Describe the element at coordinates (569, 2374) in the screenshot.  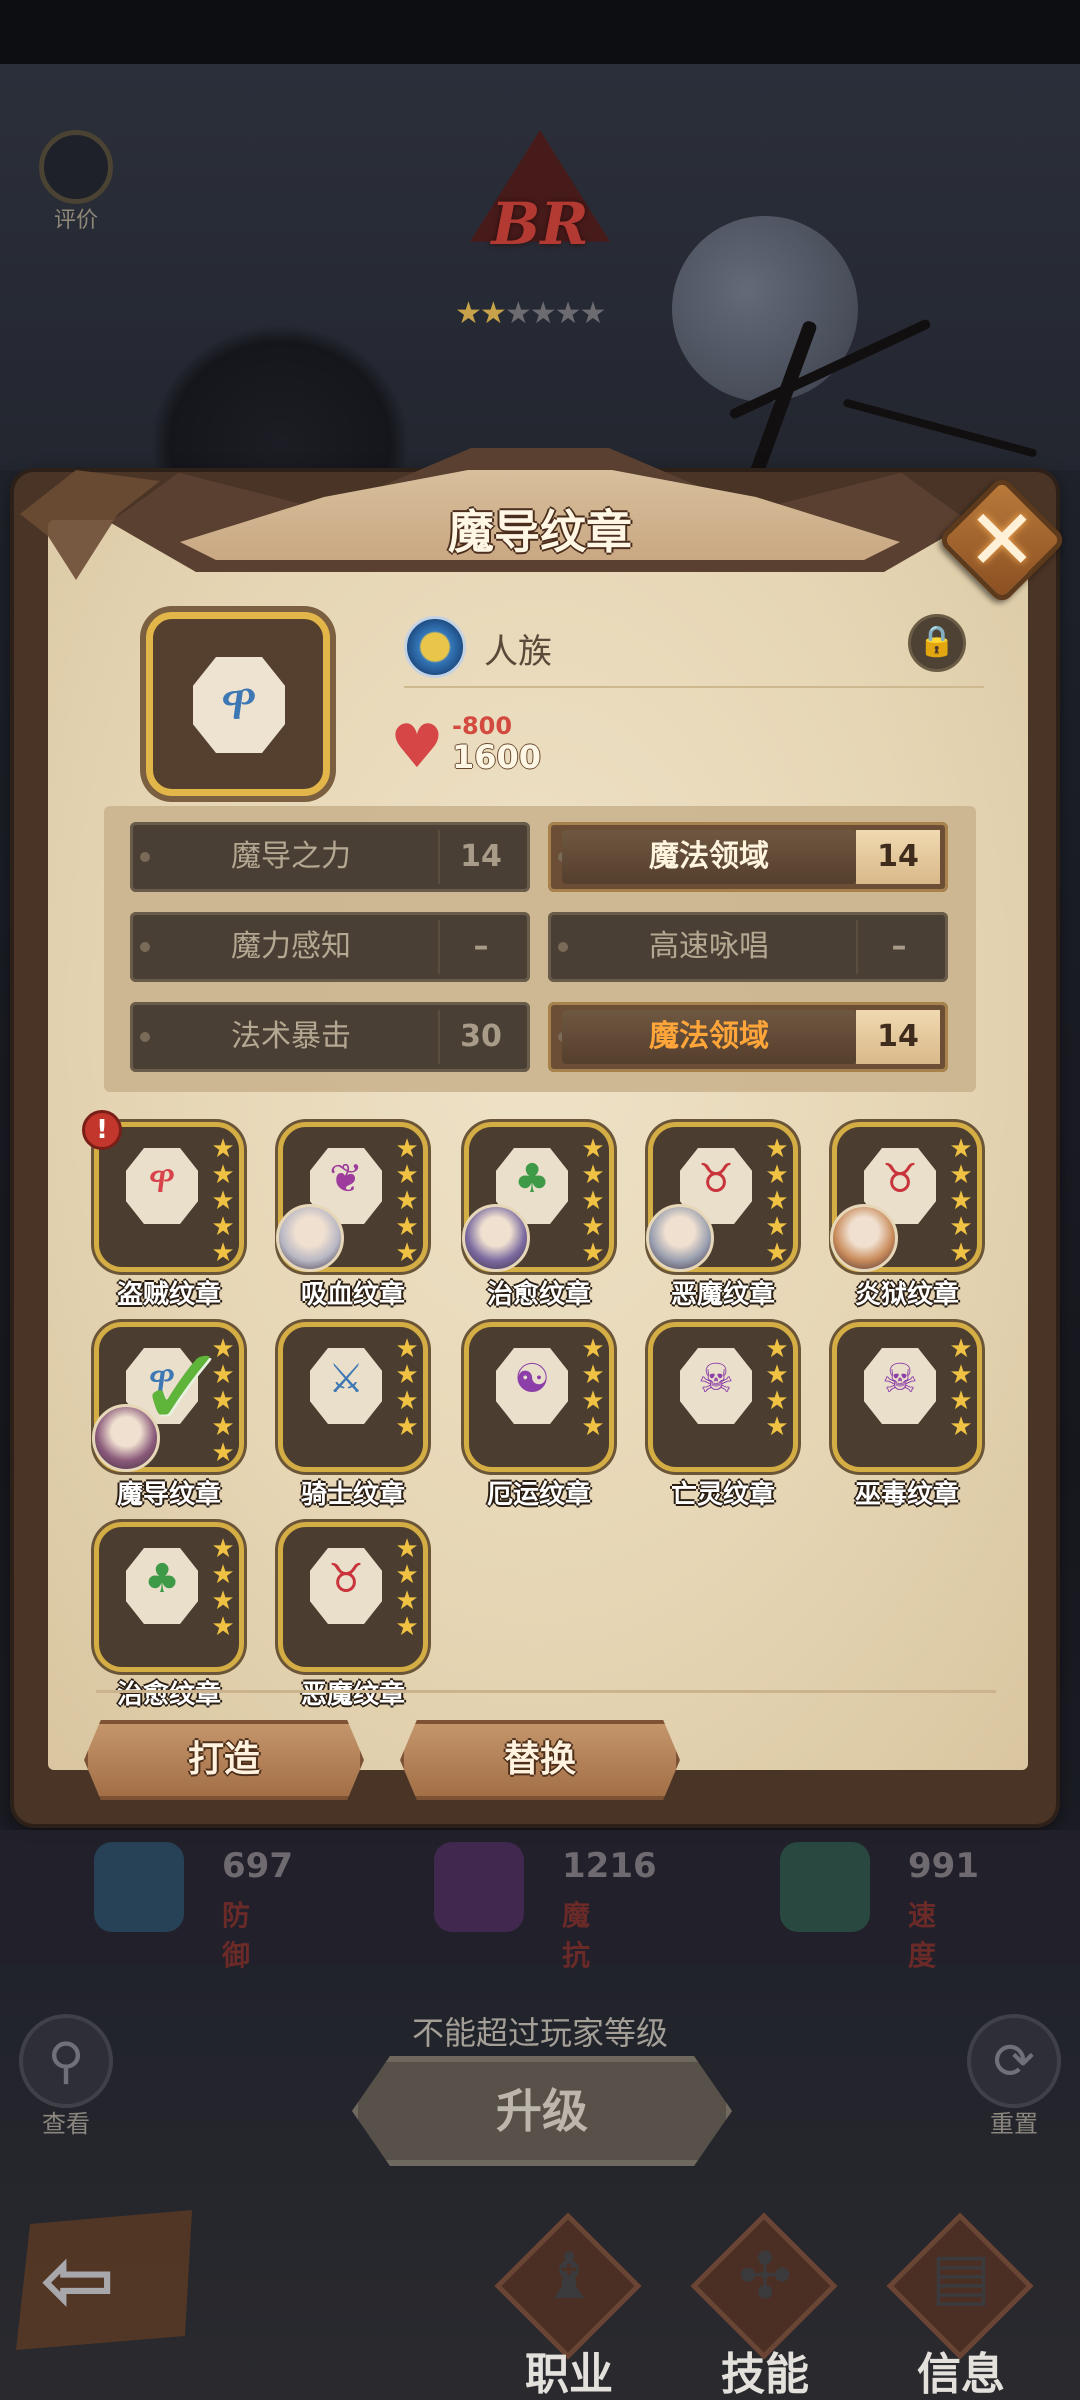
I see `tab-label: 职业` at that location.